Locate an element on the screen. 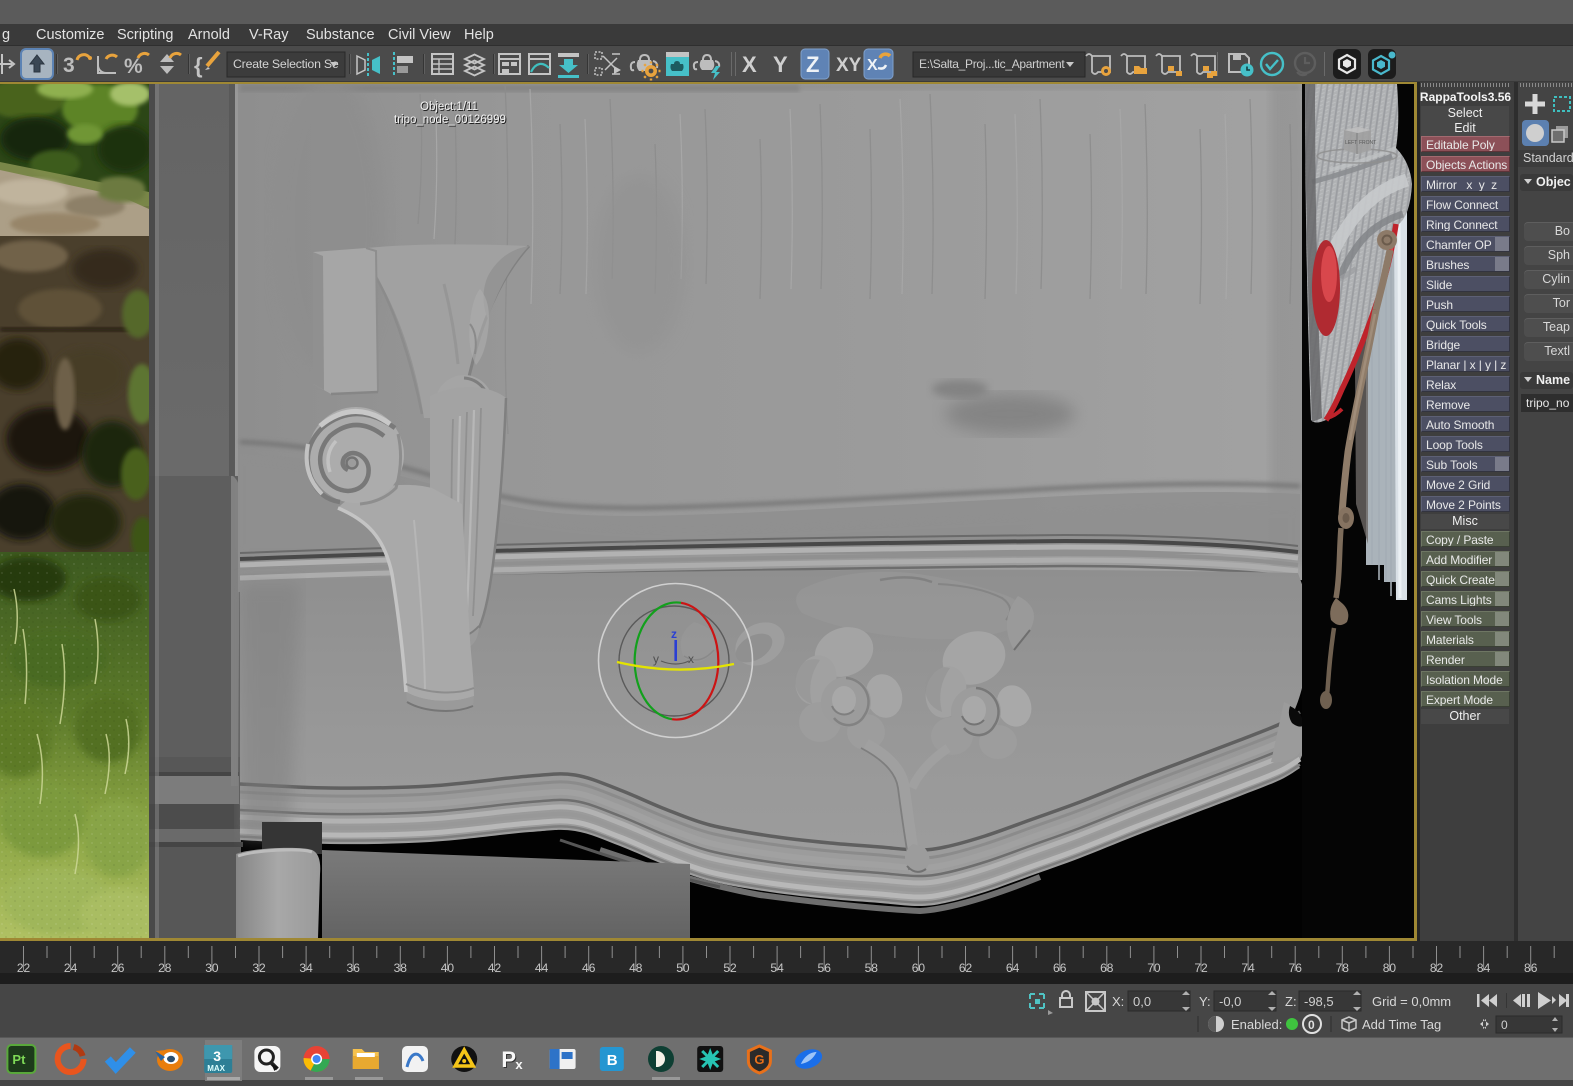  svg-text: Z: is located at coordinates (1291, 1001).